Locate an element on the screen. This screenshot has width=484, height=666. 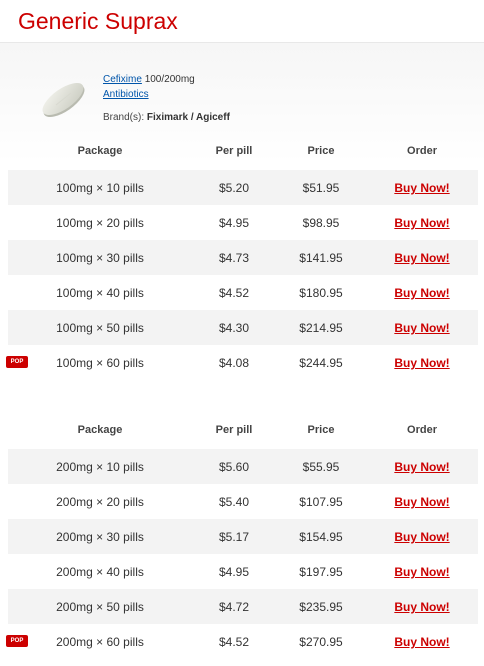
brands-label: Brand(s): is located at coordinates (124, 117).